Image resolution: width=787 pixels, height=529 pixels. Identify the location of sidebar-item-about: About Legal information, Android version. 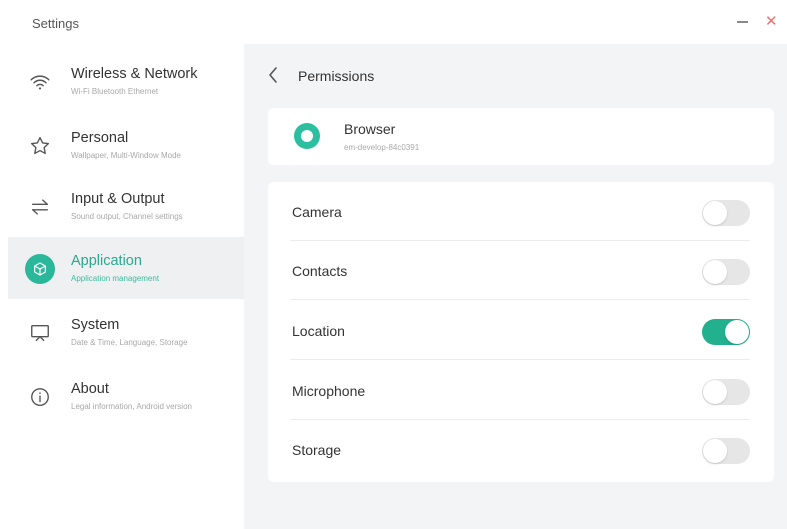
(126, 396).